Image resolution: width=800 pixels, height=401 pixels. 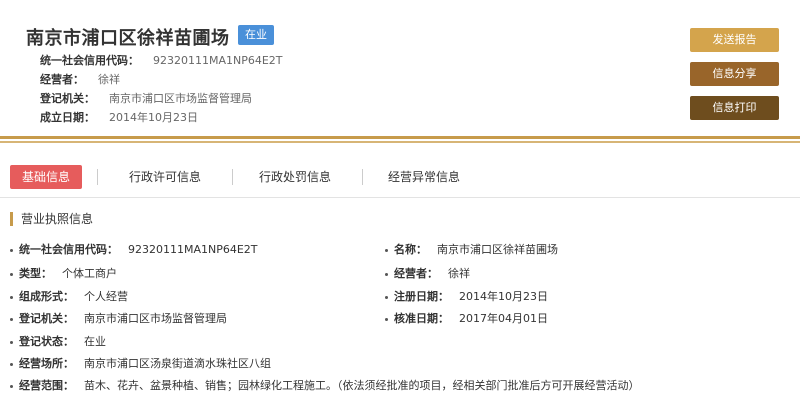 What do you see at coordinates (503, 318) in the screenshot?
I see `field-value: 2017年04月01日` at bounding box center [503, 318].